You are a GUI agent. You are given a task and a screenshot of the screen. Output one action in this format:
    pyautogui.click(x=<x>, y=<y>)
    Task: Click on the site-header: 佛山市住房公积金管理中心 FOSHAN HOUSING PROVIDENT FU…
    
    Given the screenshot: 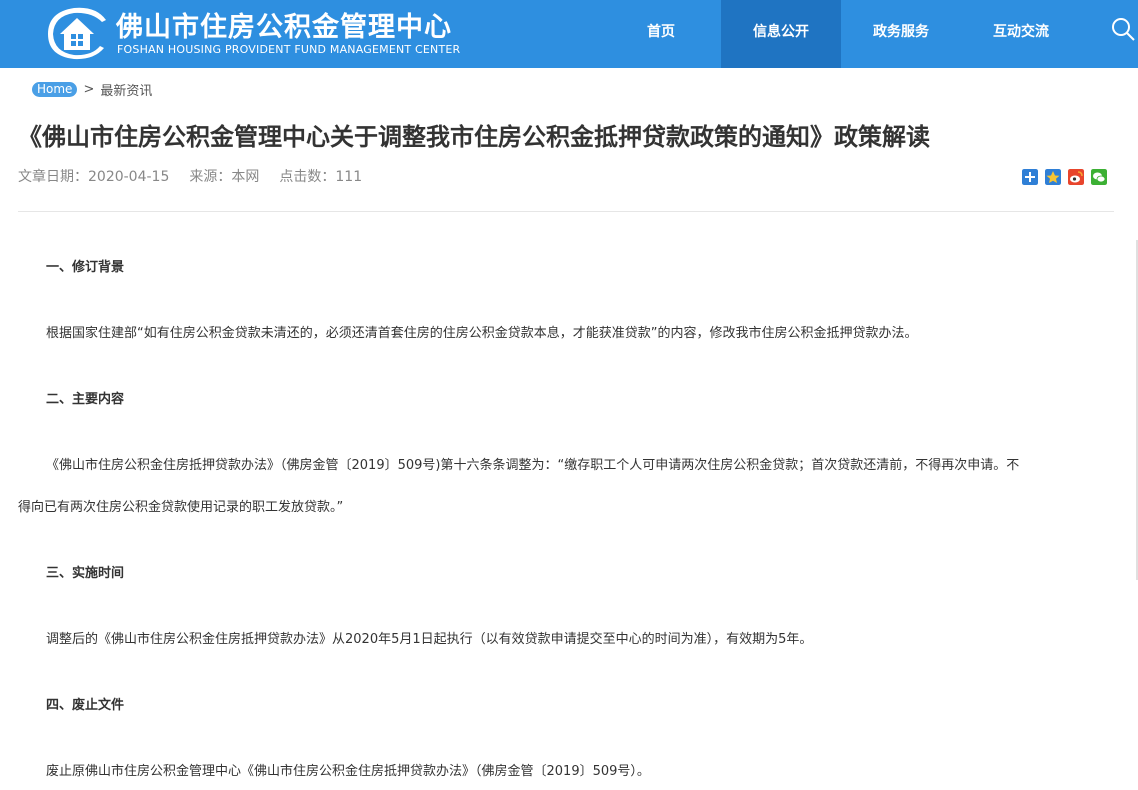 What is the action you would take?
    pyautogui.click(x=569, y=34)
    